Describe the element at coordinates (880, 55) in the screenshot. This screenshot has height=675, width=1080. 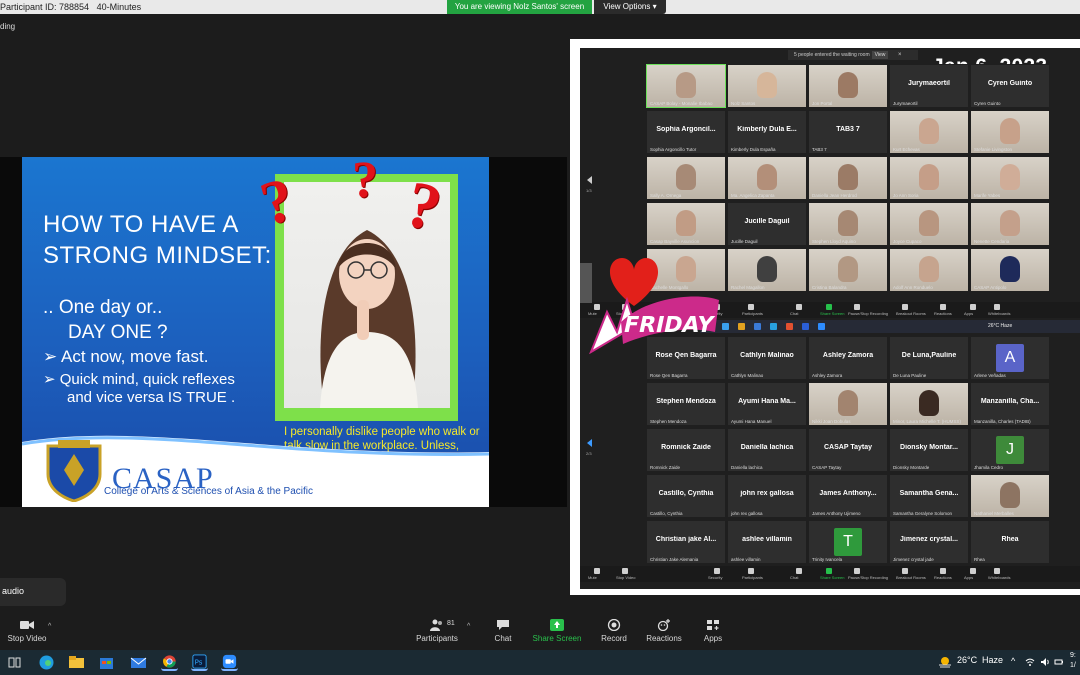
I see `waiting-room-view-button: View` at that location.